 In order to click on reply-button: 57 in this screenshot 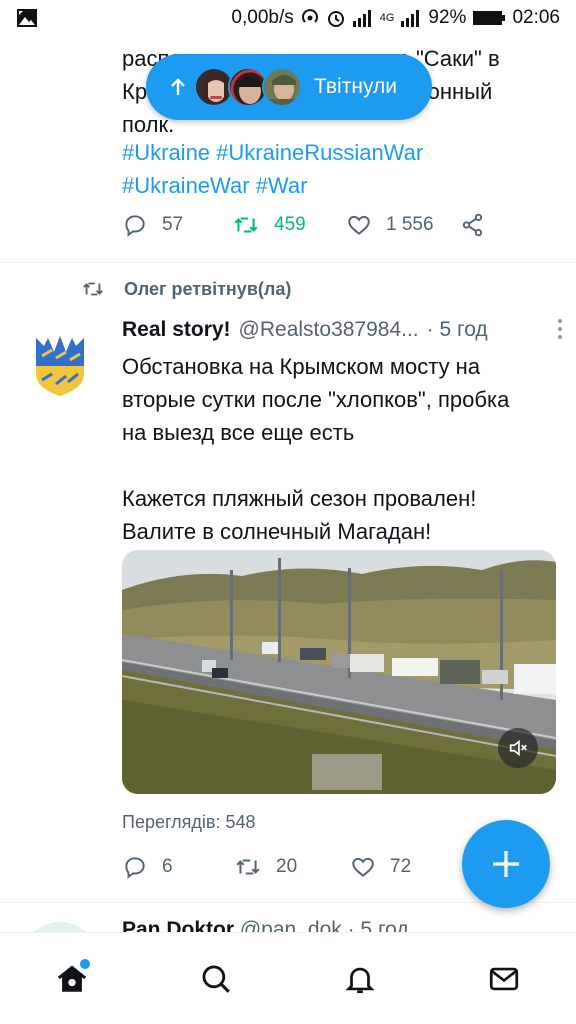, I will do `click(177, 225)`.